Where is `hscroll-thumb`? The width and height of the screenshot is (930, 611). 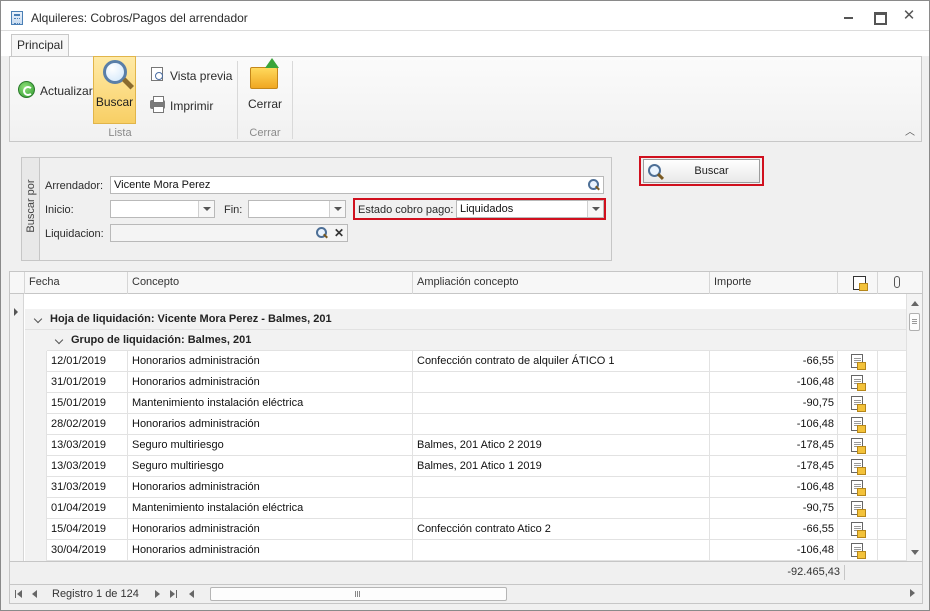 hscroll-thumb is located at coordinates (358, 594).